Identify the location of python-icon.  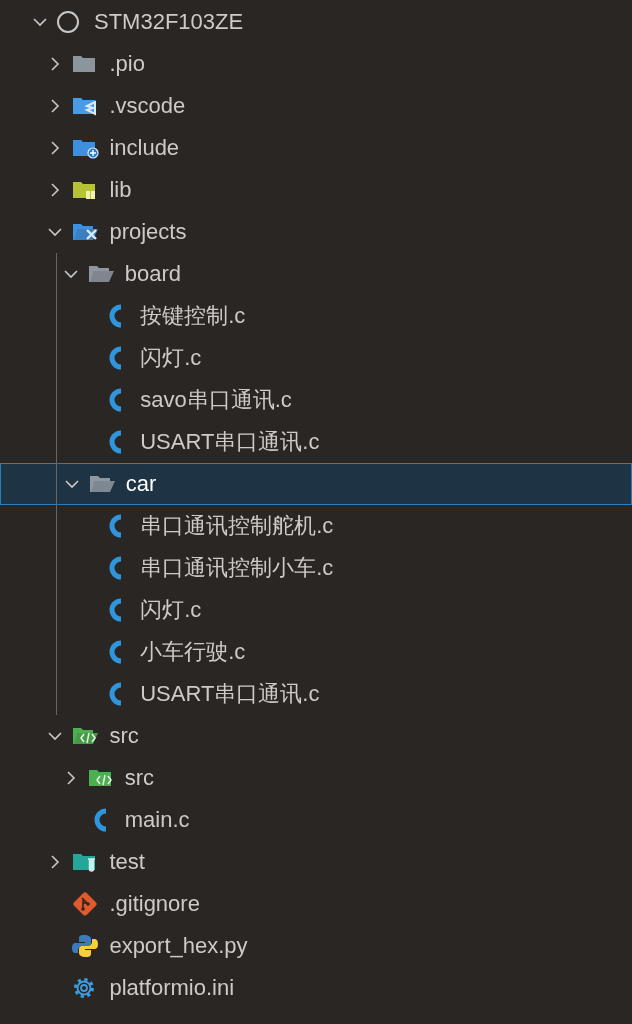
(85, 946).